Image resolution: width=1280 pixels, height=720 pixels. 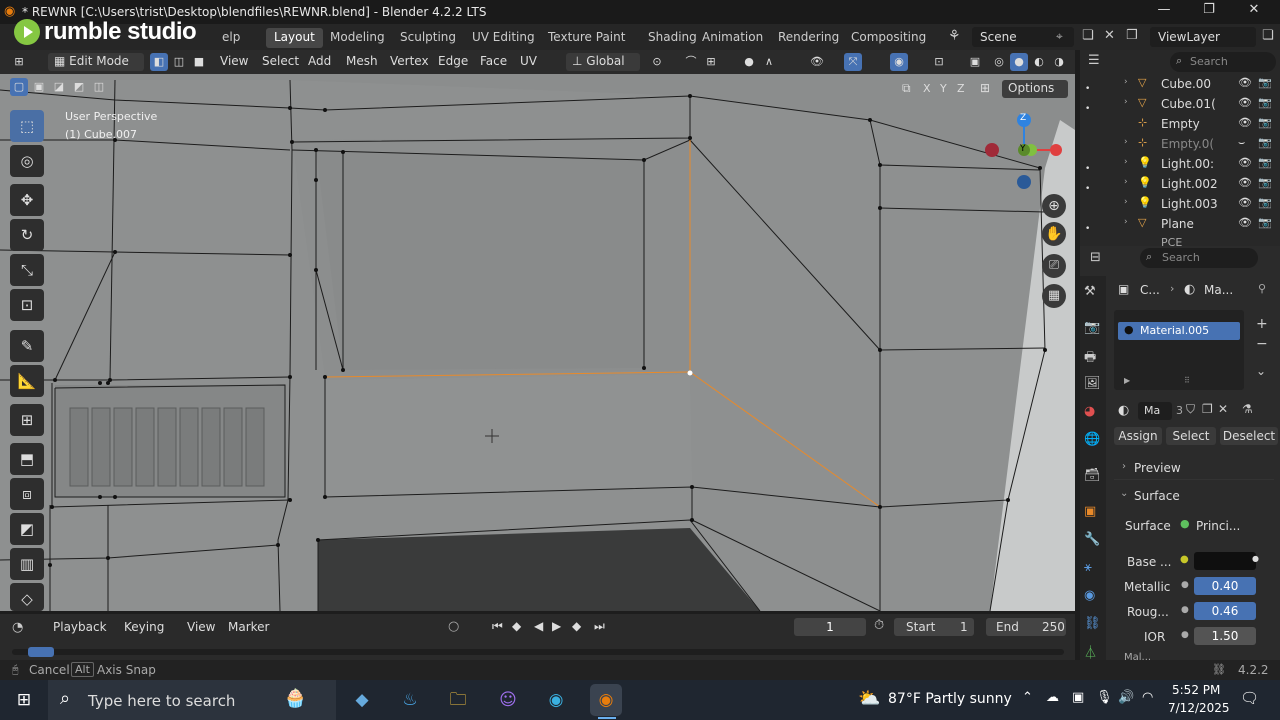 I want to click on select-box-tool: ⬚, so click(x=27, y=126).